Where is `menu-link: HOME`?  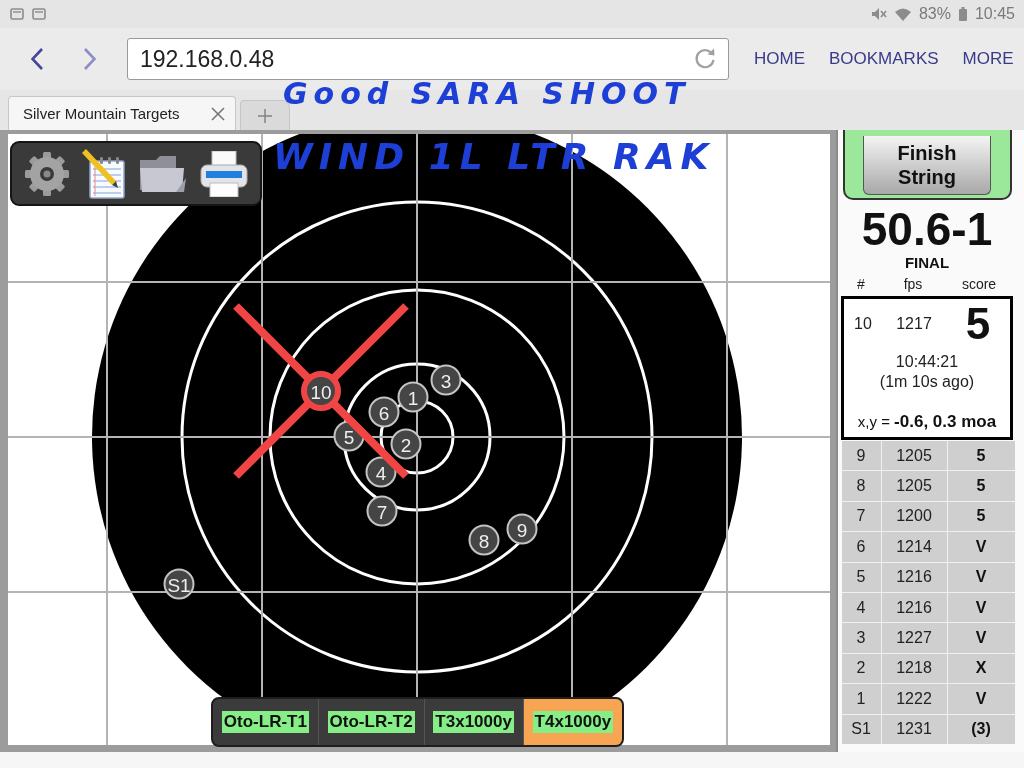 menu-link: HOME is located at coordinates (779, 59).